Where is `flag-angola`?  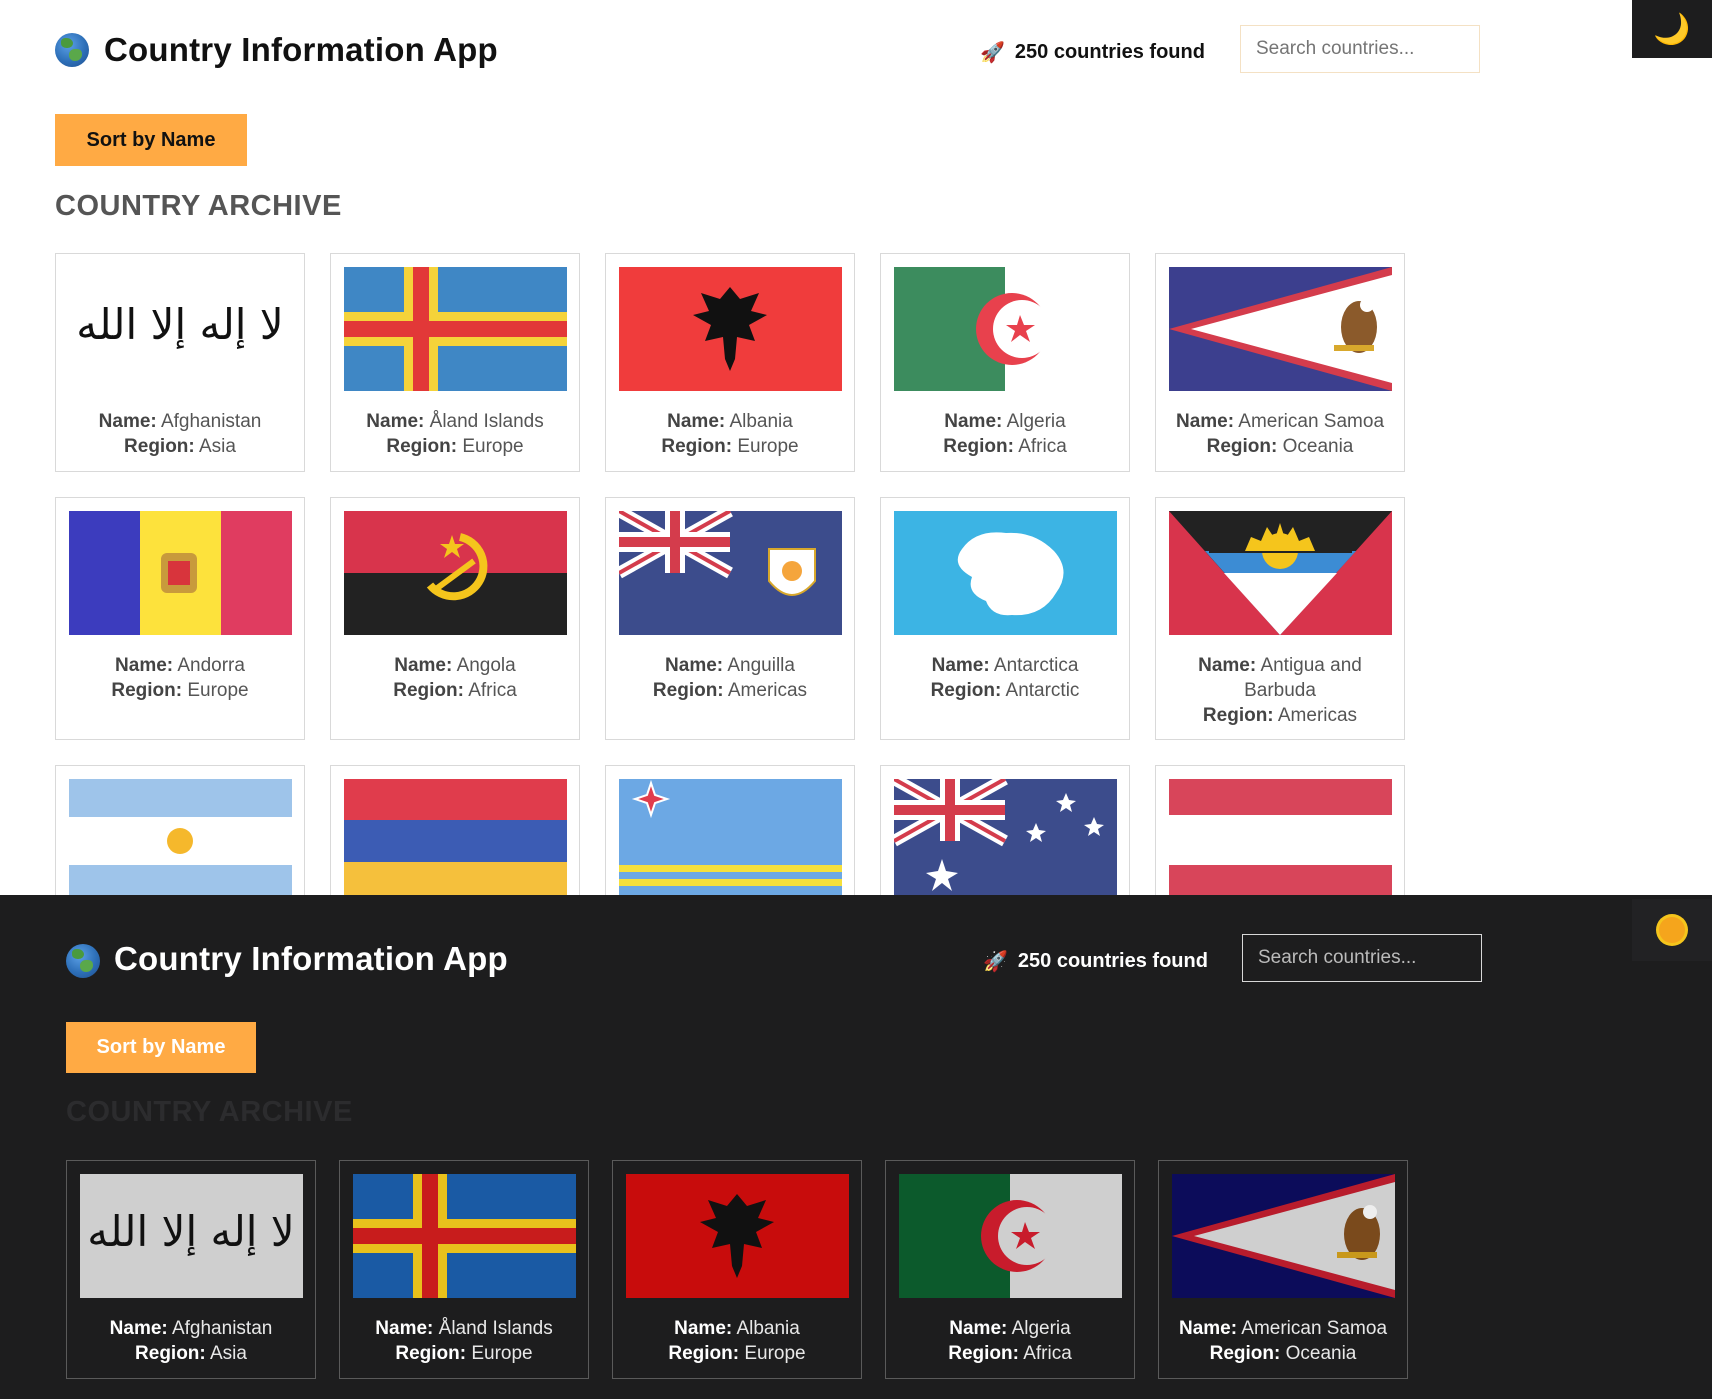 flag-angola is located at coordinates (455, 573).